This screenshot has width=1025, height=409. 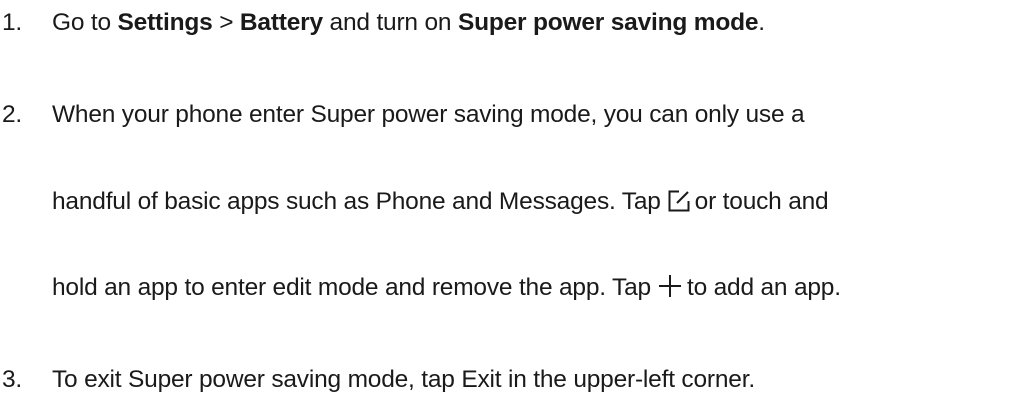 I want to click on step-number: 3., so click(x=12, y=379).